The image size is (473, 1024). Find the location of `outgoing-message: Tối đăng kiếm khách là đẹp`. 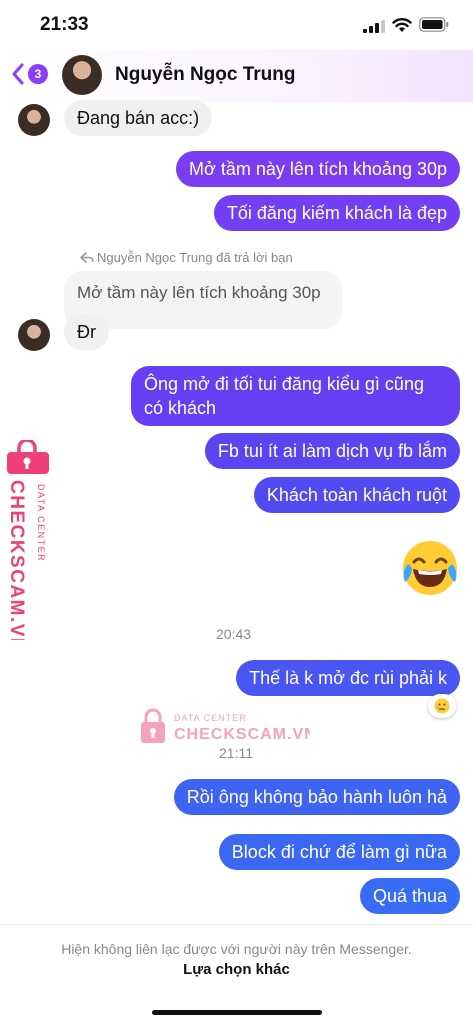

outgoing-message: Tối đăng kiếm khách là đẹp is located at coordinates (336, 213).